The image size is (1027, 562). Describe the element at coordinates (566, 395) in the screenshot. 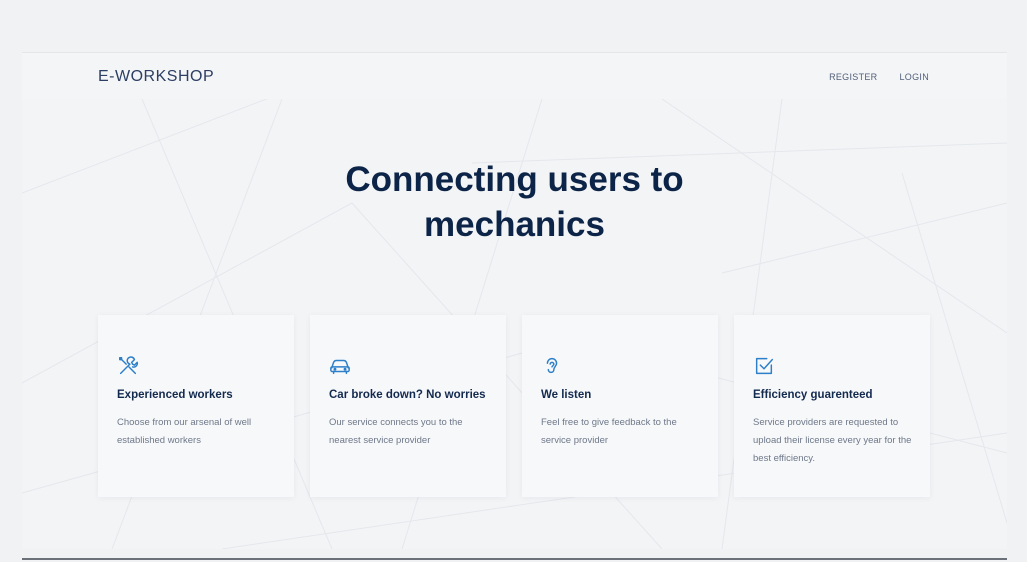

I see `feature-title: We listen` at that location.